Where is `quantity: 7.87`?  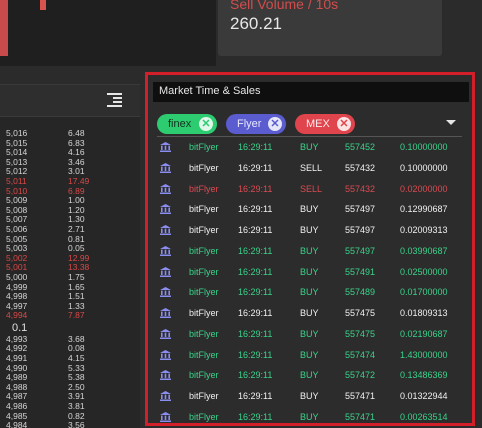 quantity: 7.87 is located at coordinates (76, 315).